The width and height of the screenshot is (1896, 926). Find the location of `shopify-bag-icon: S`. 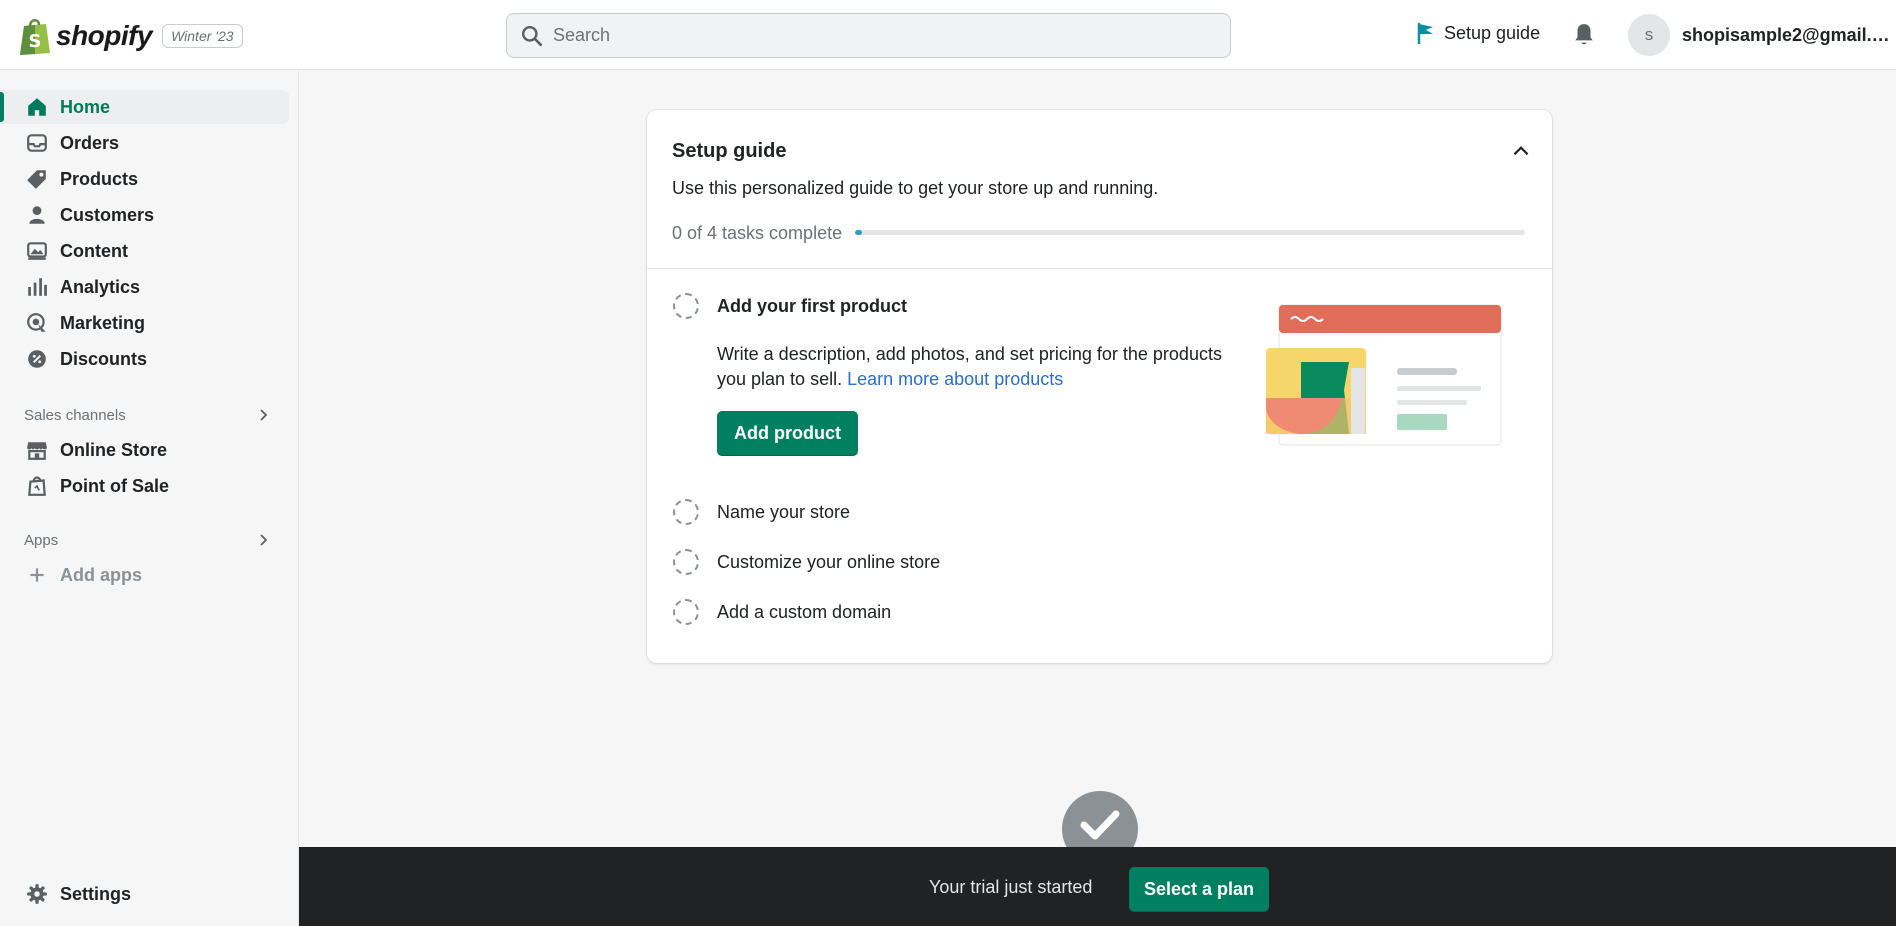

shopify-bag-icon: S is located at coordinates (35, 36).